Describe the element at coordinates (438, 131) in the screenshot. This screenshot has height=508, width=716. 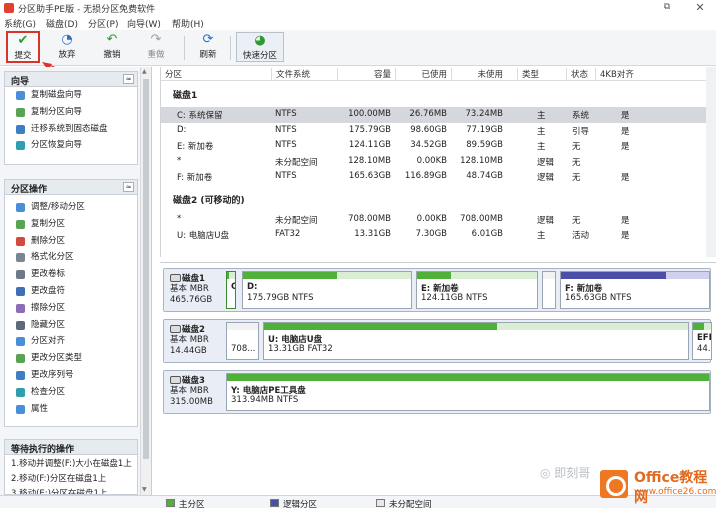
I see `table-row: D: NTFS 175.79GB 98.60GB 77.19GB 主 引导 是` at that location.